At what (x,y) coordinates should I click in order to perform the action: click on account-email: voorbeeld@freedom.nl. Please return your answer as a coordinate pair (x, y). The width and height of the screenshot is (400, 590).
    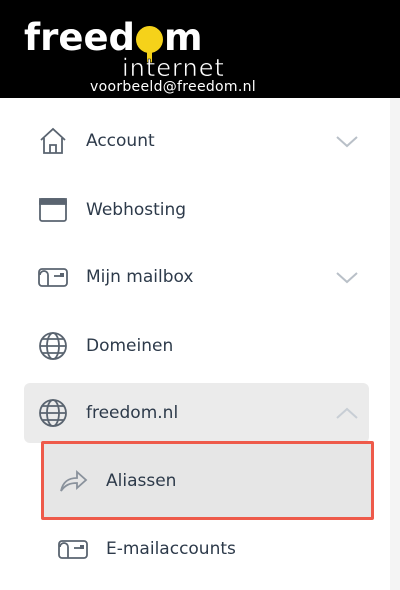
    Looking at the image, I should click on (173, 87).